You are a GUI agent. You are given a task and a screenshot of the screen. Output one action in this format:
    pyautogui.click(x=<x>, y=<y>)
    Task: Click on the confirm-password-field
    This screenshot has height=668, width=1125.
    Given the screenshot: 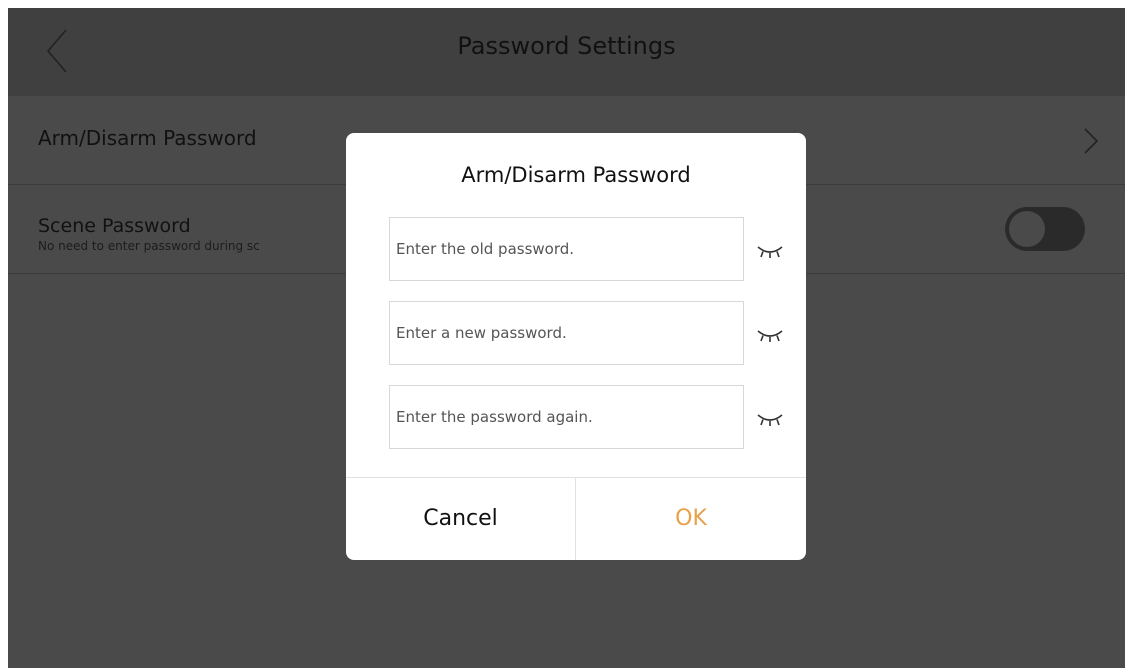 What is the action you would take?
    pyautogui.click(x=566, y=417)
    